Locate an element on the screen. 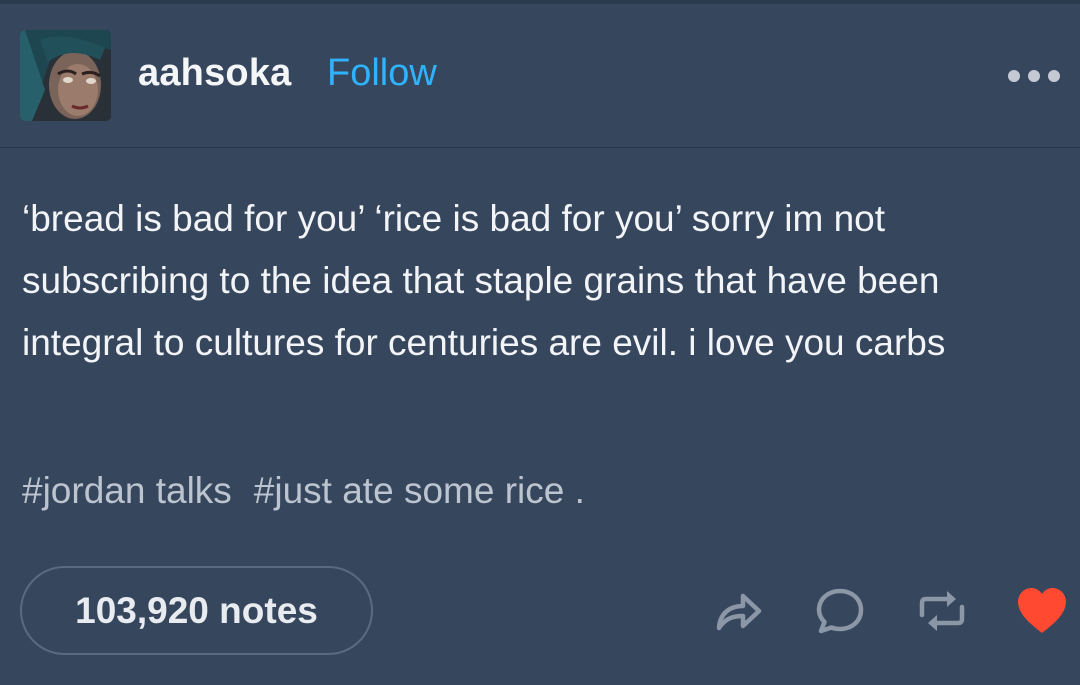  avatar-image is located at coordinates (65, 75).